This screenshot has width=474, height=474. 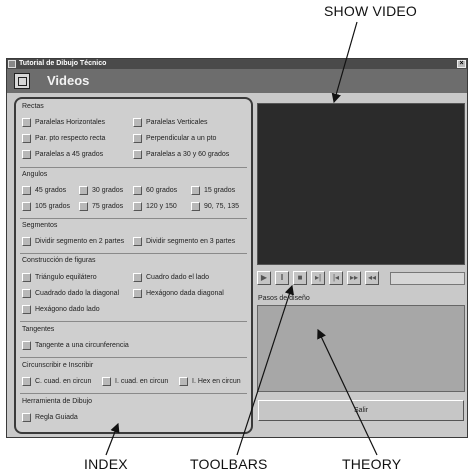 I want to click on annotation-toolbars: TOOLBARS, so click(x=229, y=464).